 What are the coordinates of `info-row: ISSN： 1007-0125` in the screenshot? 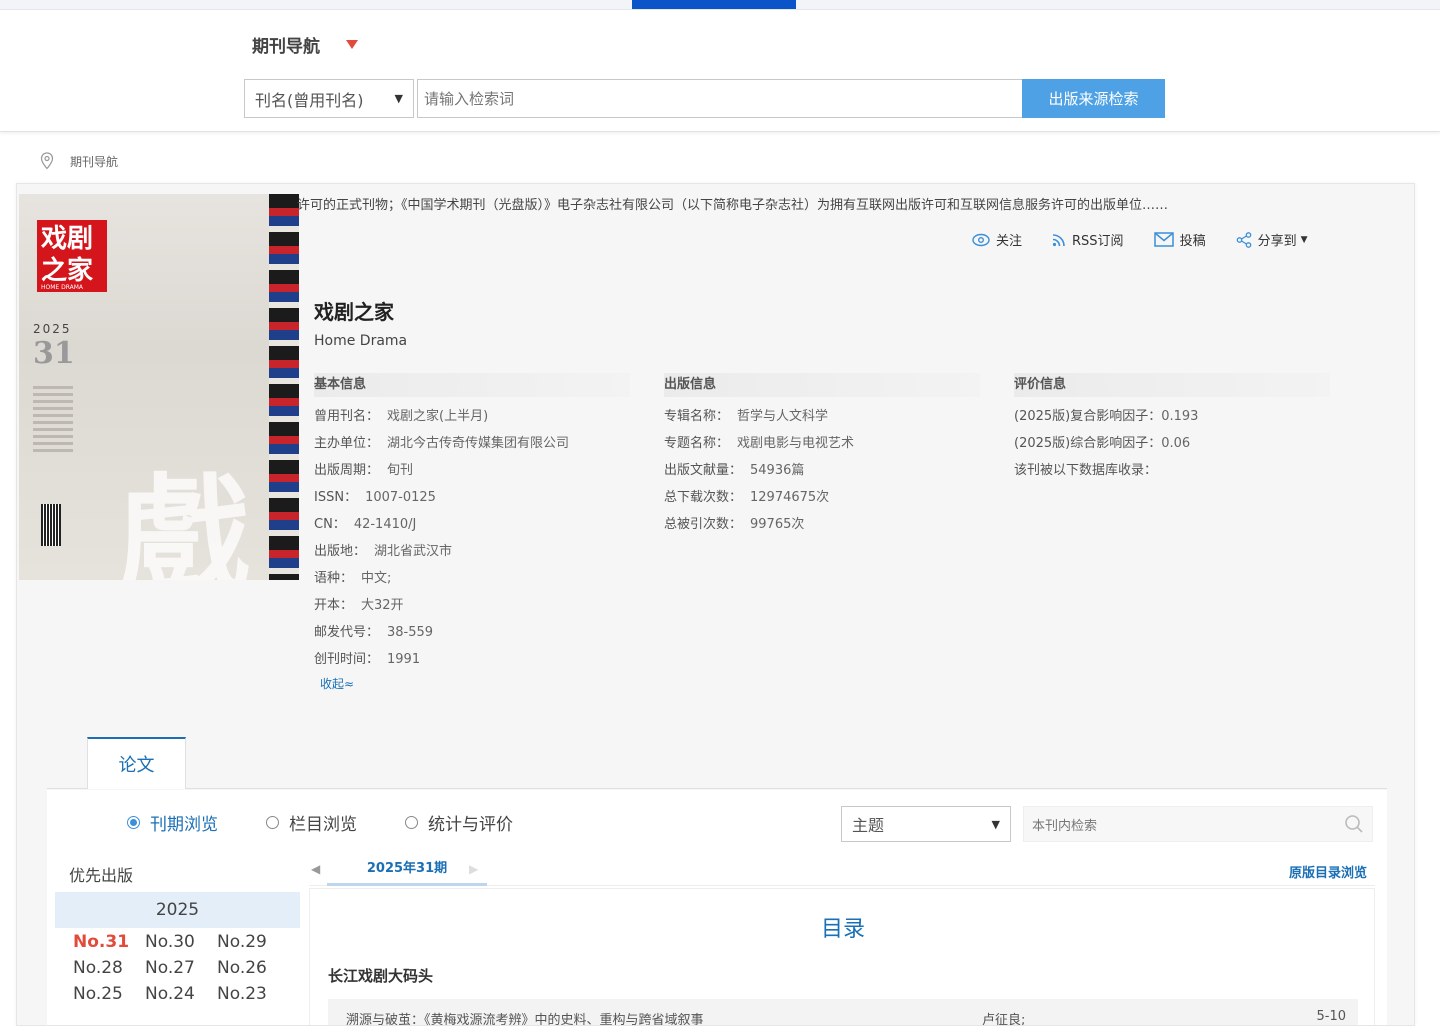 It's located at (375, 497).